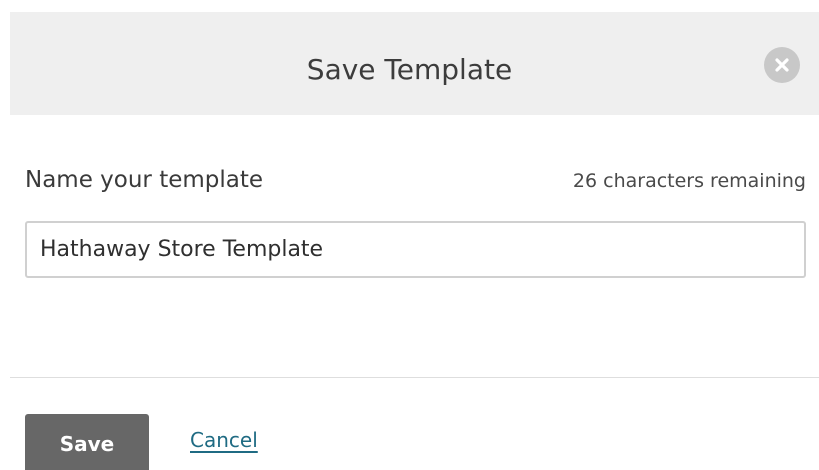 Image resolution: width=819 pixels, height=470 pixels. What do you see at coordinates (414, 377) in the screenshot?
I see `footer-divider` at bounding box center [414, 377].